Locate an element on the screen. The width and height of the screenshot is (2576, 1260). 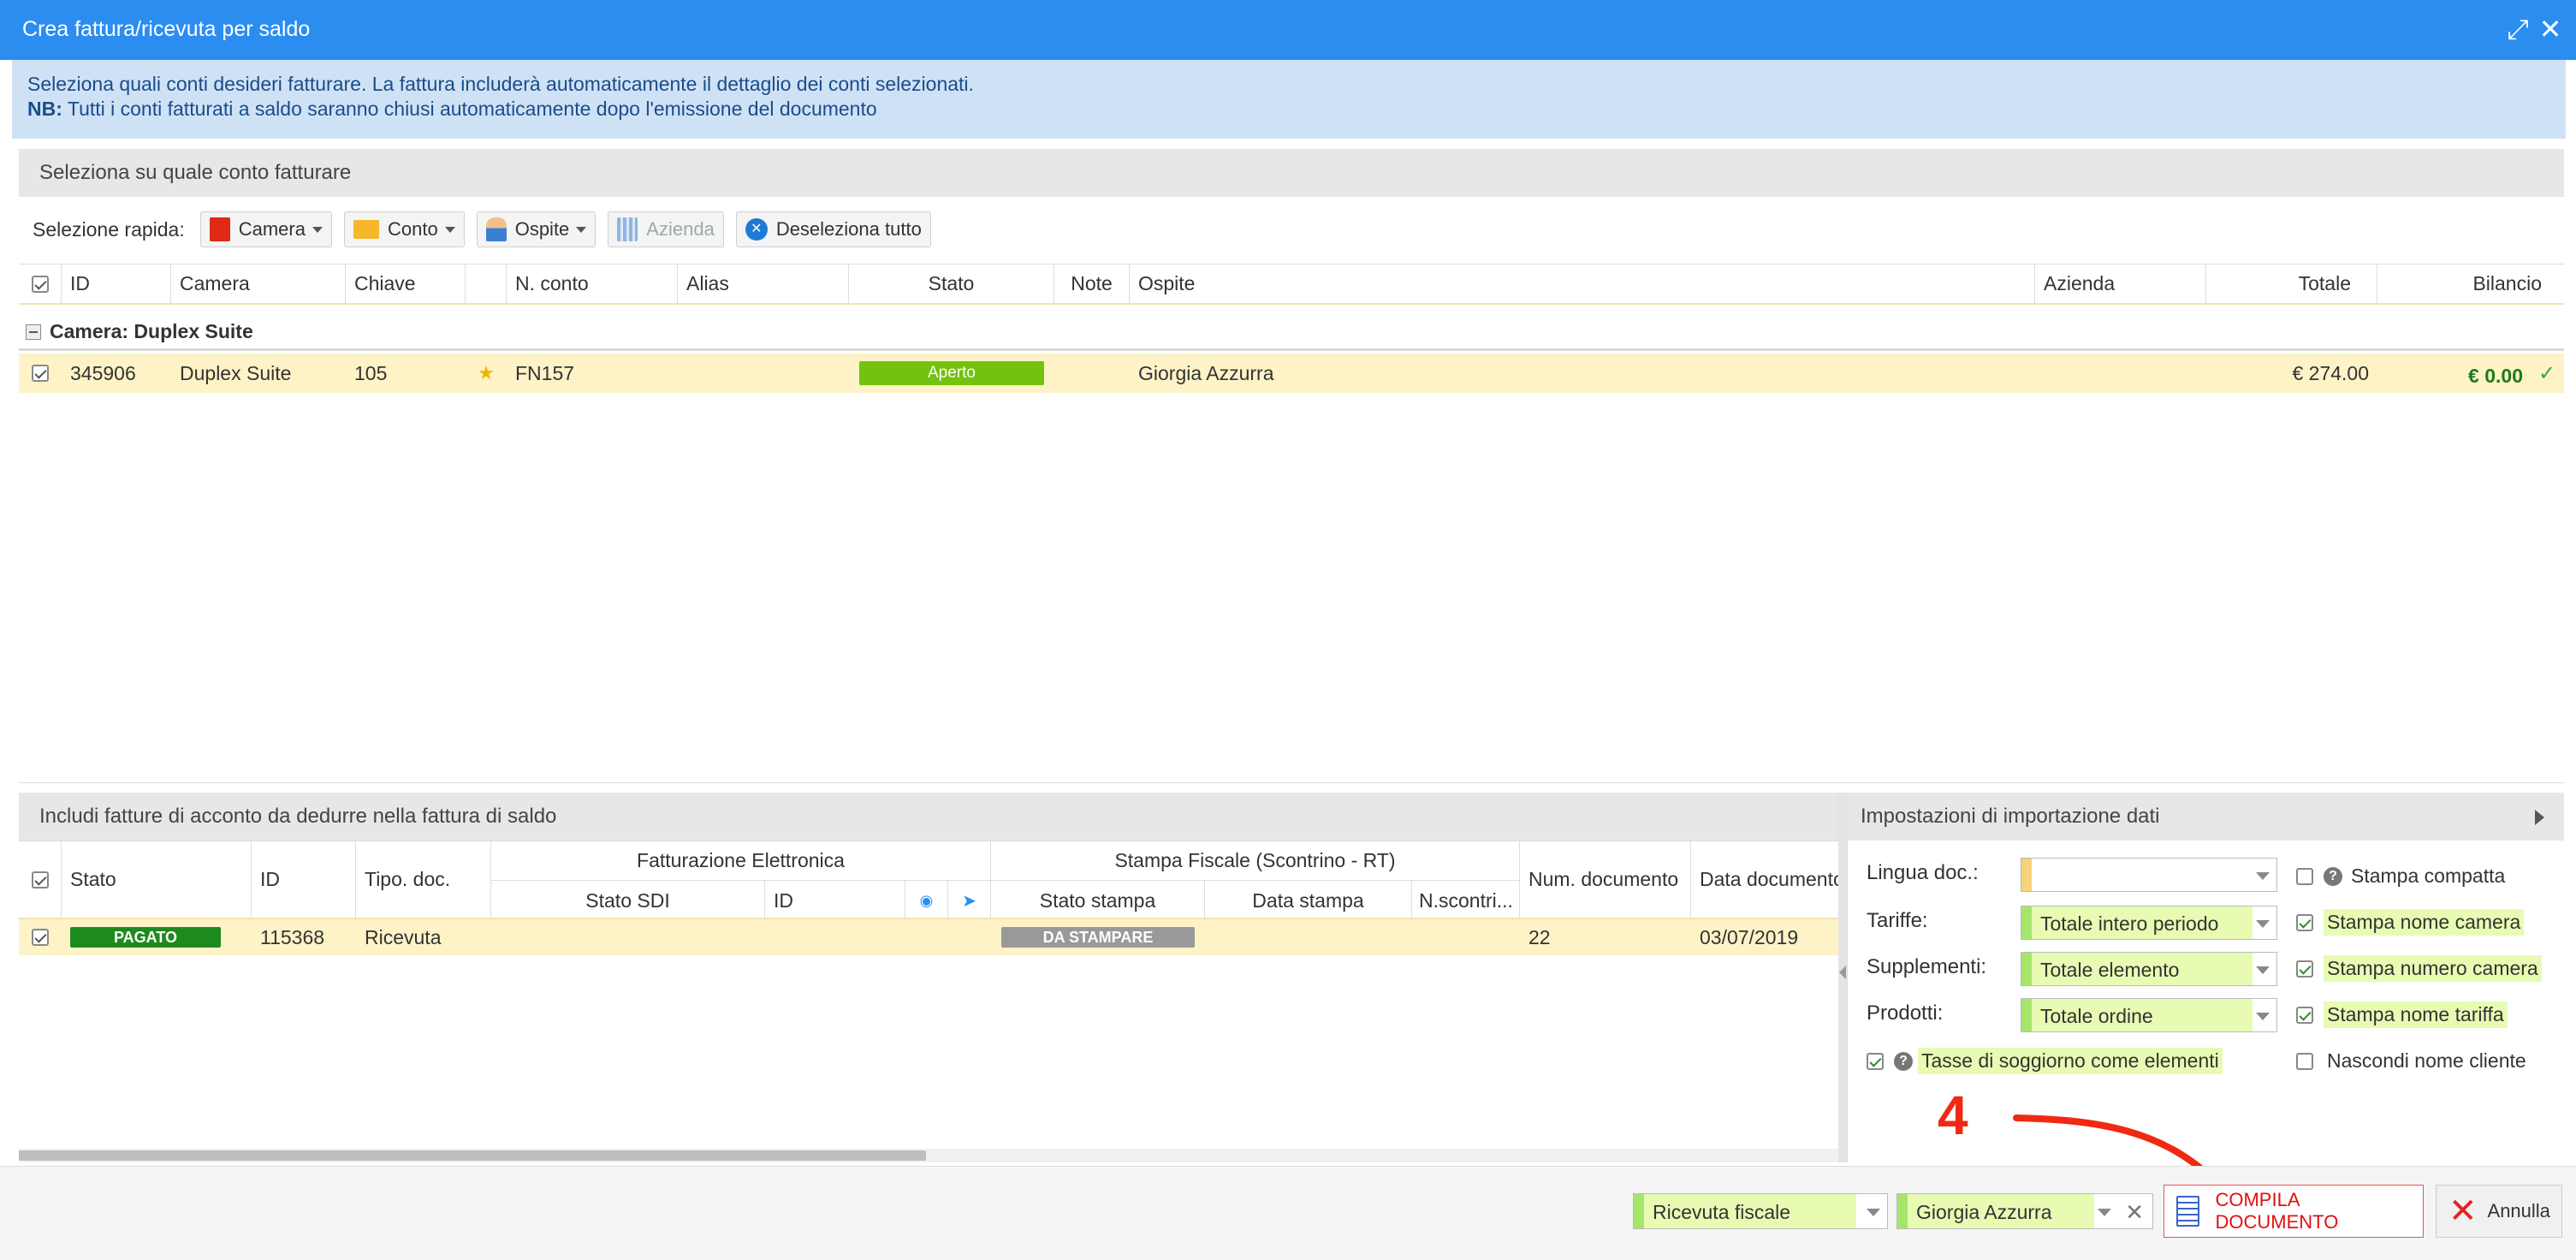
splitter-arrow-icon is located at coordinates (1842, 972).